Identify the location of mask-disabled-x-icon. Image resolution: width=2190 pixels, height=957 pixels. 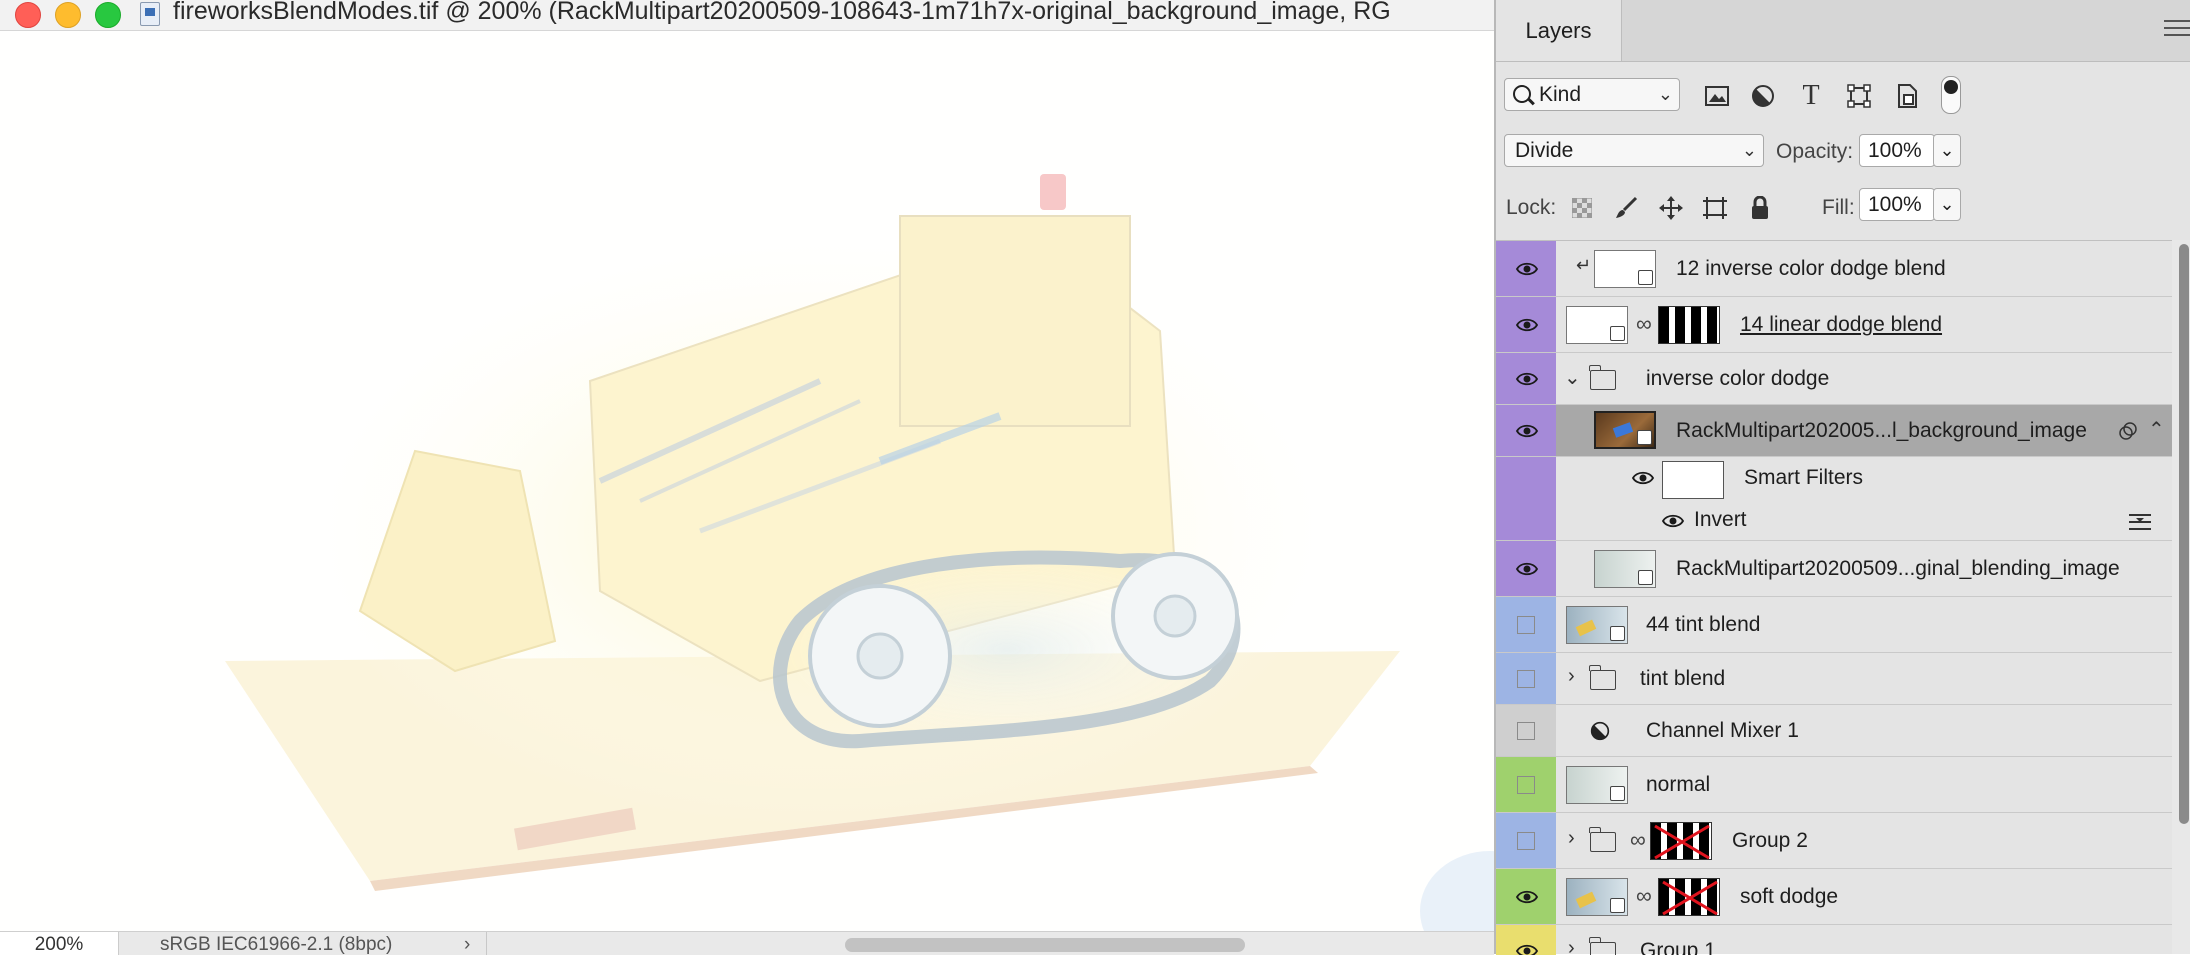
(1682, 841).